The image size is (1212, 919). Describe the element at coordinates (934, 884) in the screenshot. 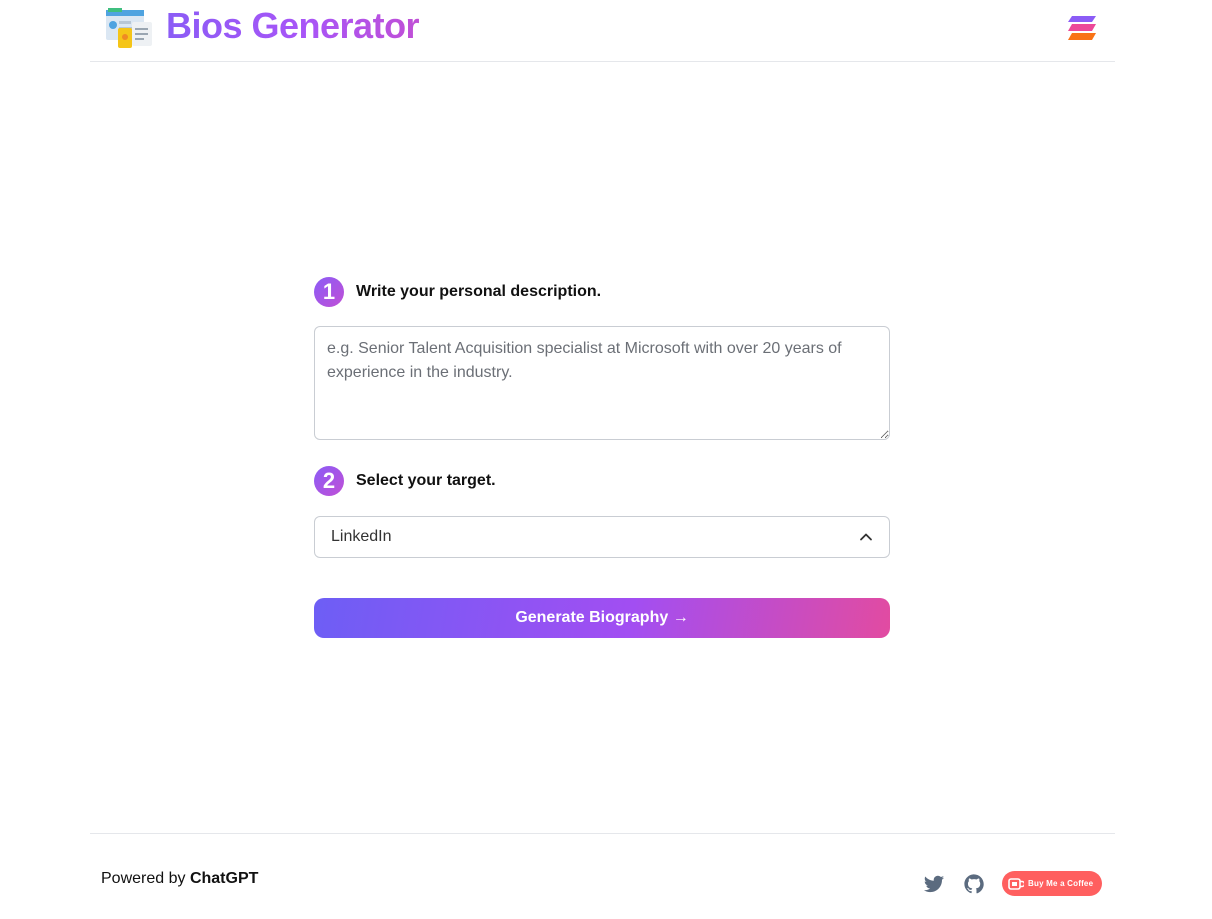

I see `twitter-icon` at that location.